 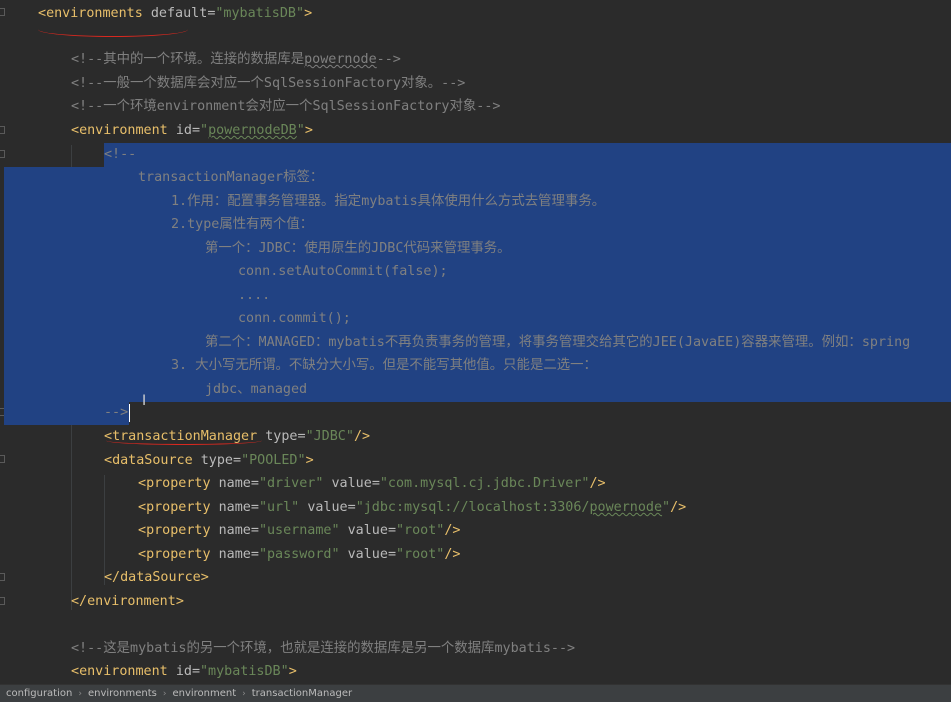 I want to click on block-comment-line: conn.setAutoCommit(false);, so click(x=343, y=272).